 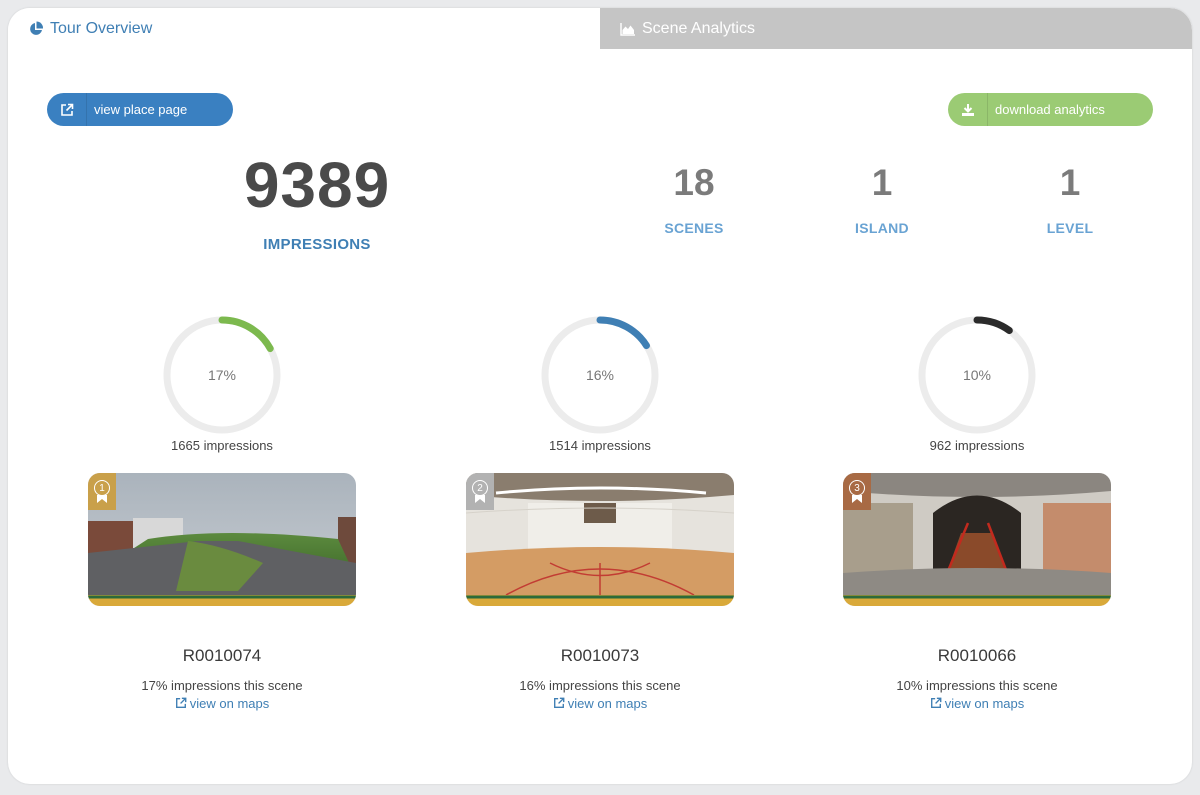 I want to click on scene-thumbnail: 2, so click(x=600, y=539).